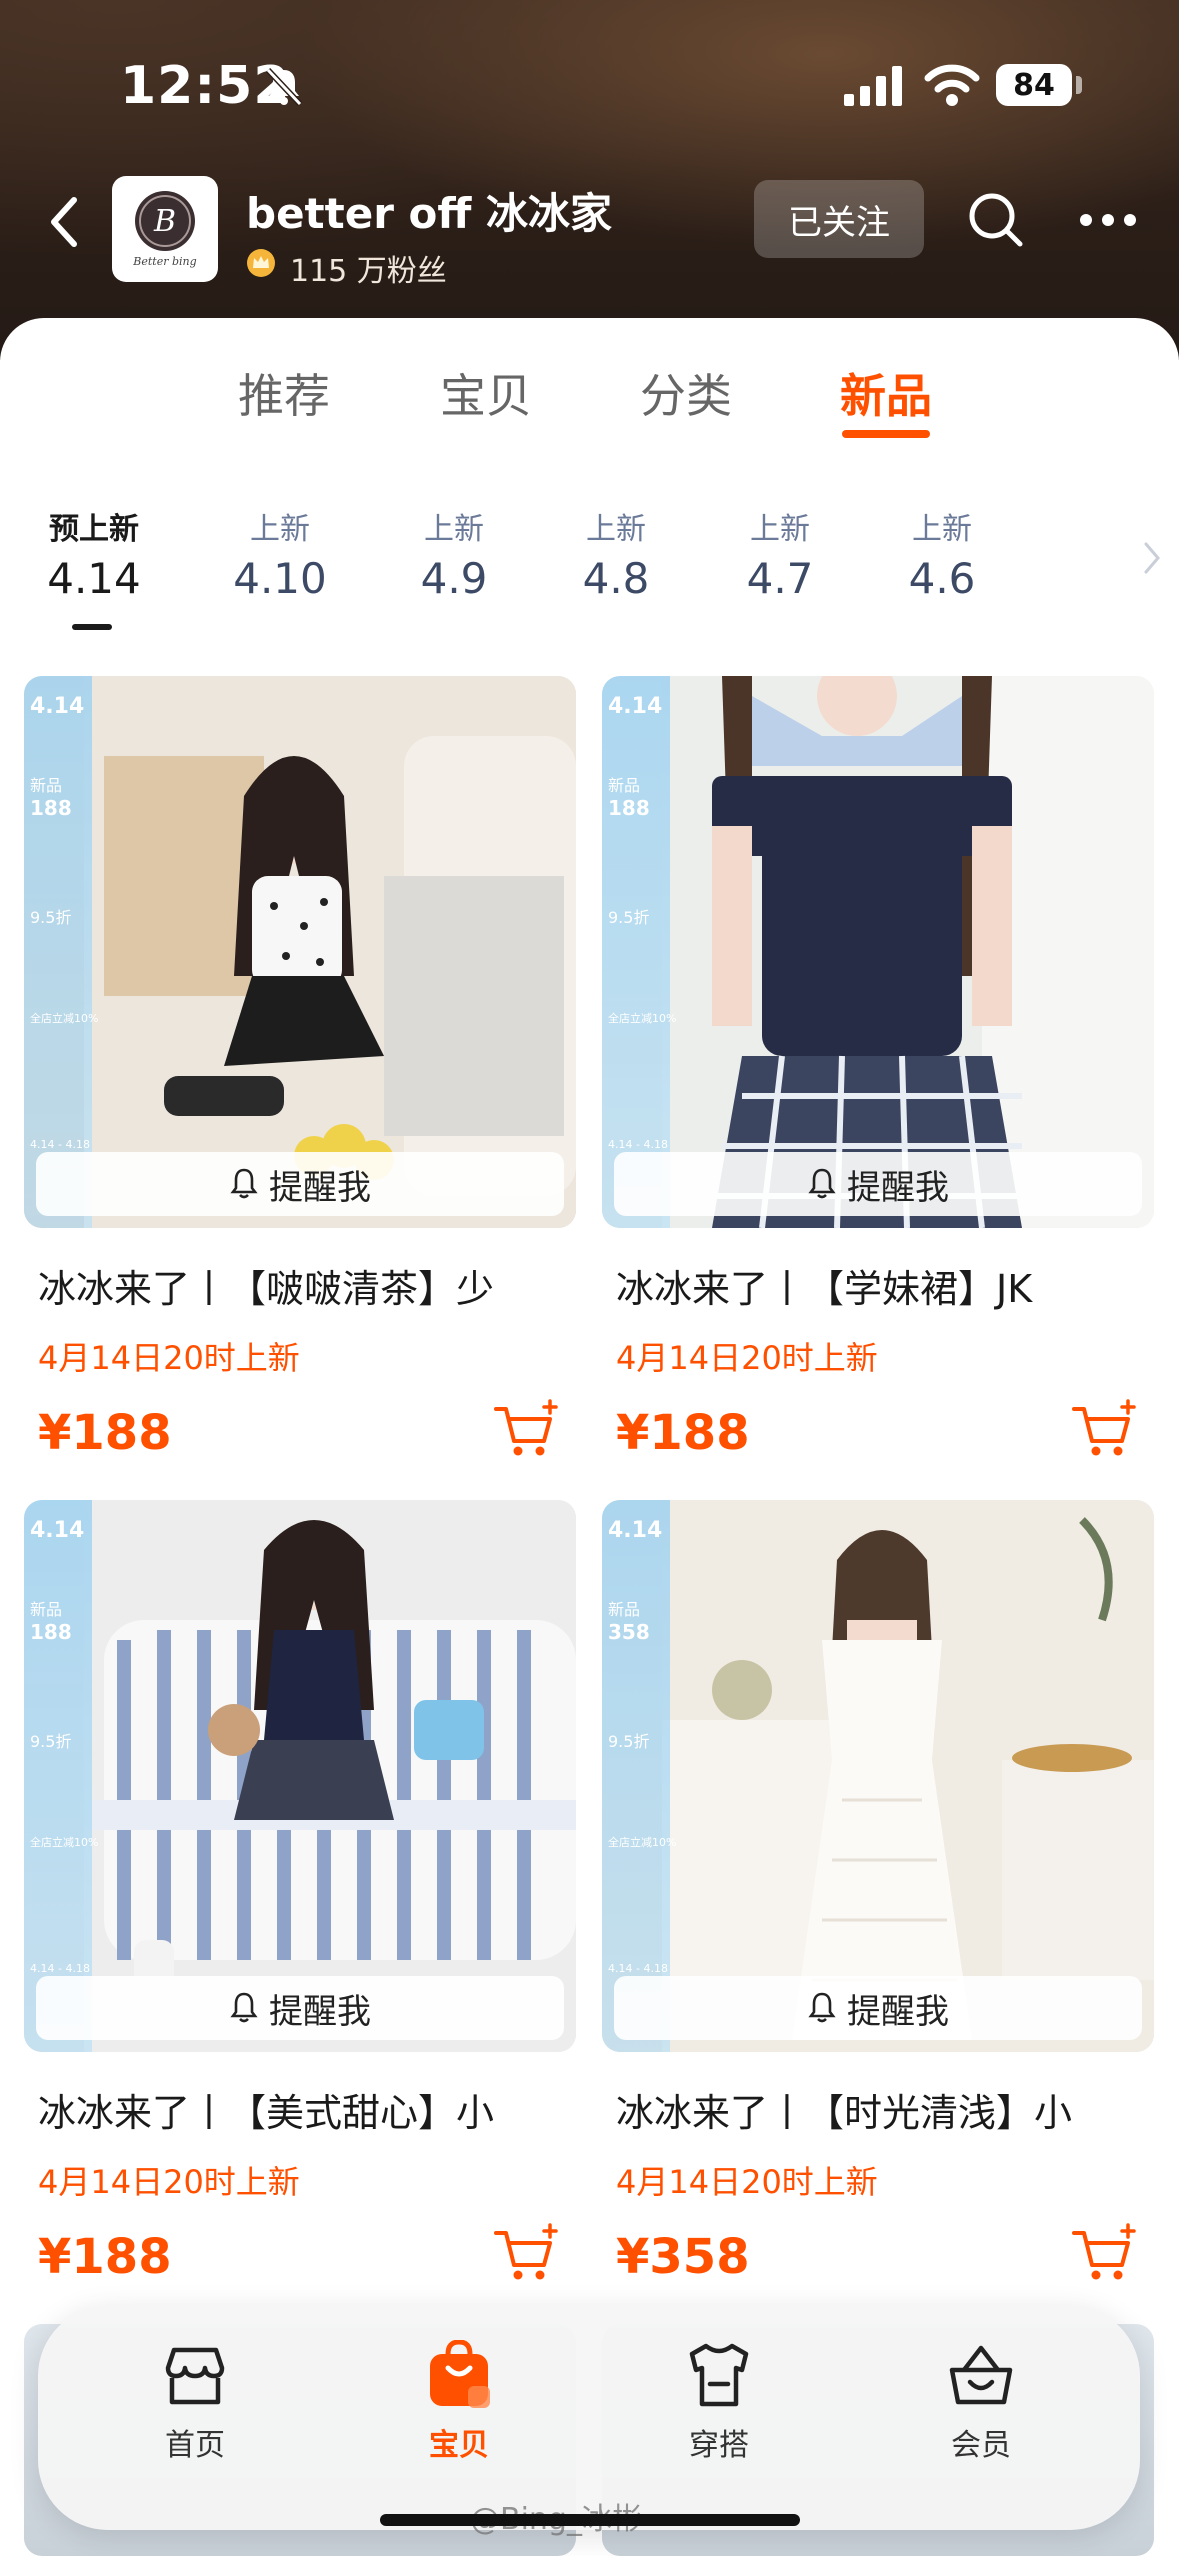 The width and height of the screenshot is (1179, 2556). What do you see at coordinates (280, 578) in the screenshot?
I see `date-value: 4.10` at bounding box center [280, 578].